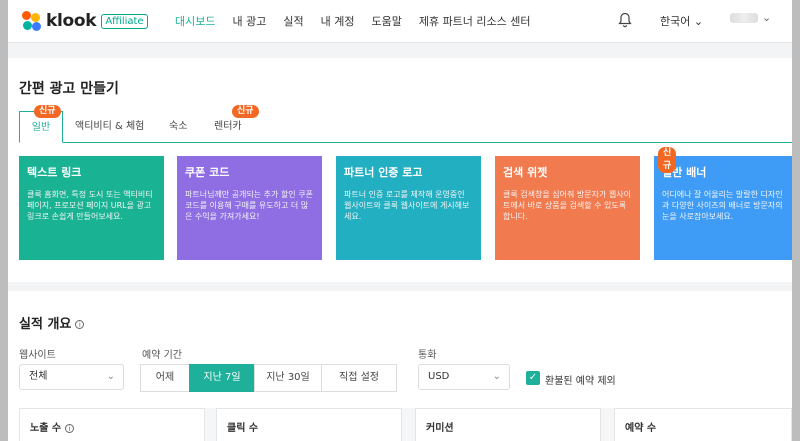 This screenshot has height=441, width=800. Describe the element at coordinates (580, 379) in the screenshot. I see `exclude-refunds-label: 환불된 예약 제외` at that location.